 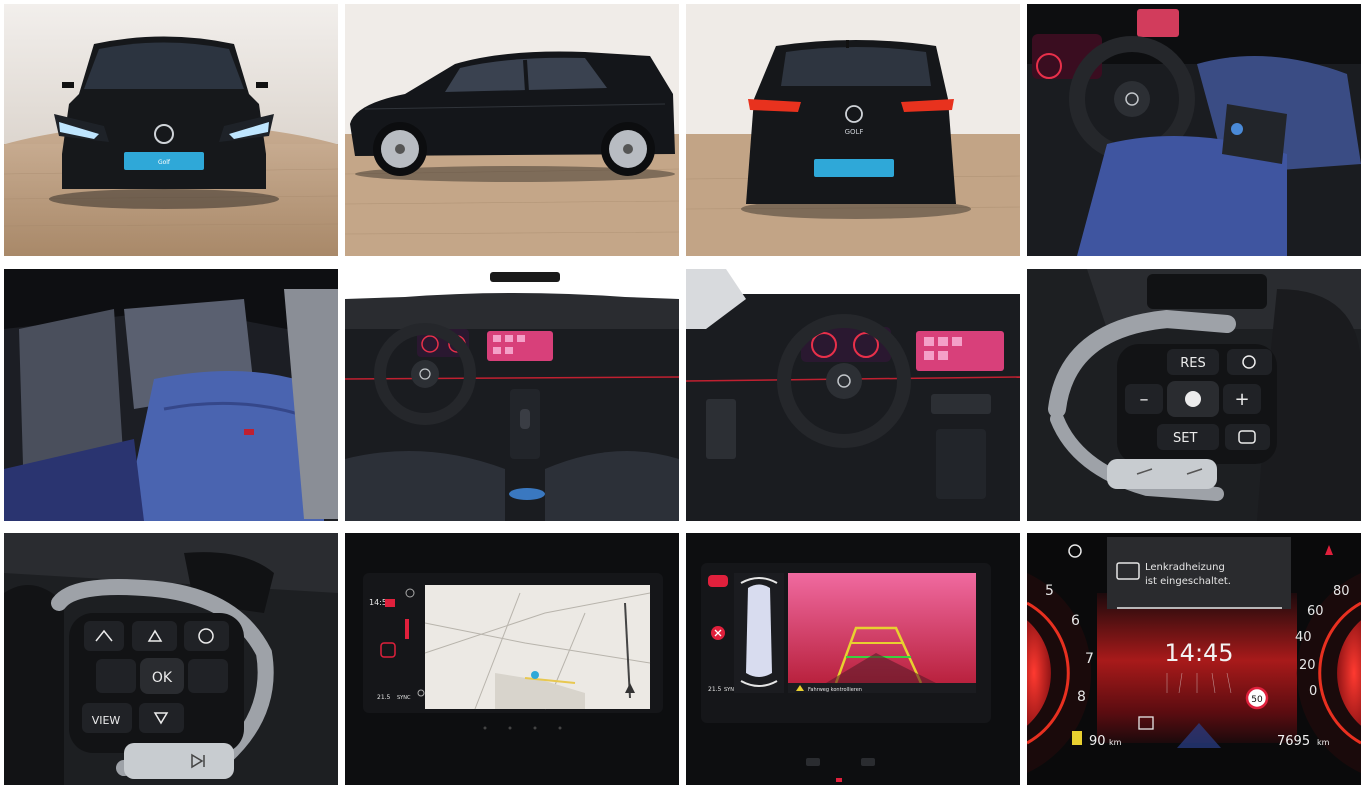 I want to click on odometer-unit: km, so click(x=1323, y=742).